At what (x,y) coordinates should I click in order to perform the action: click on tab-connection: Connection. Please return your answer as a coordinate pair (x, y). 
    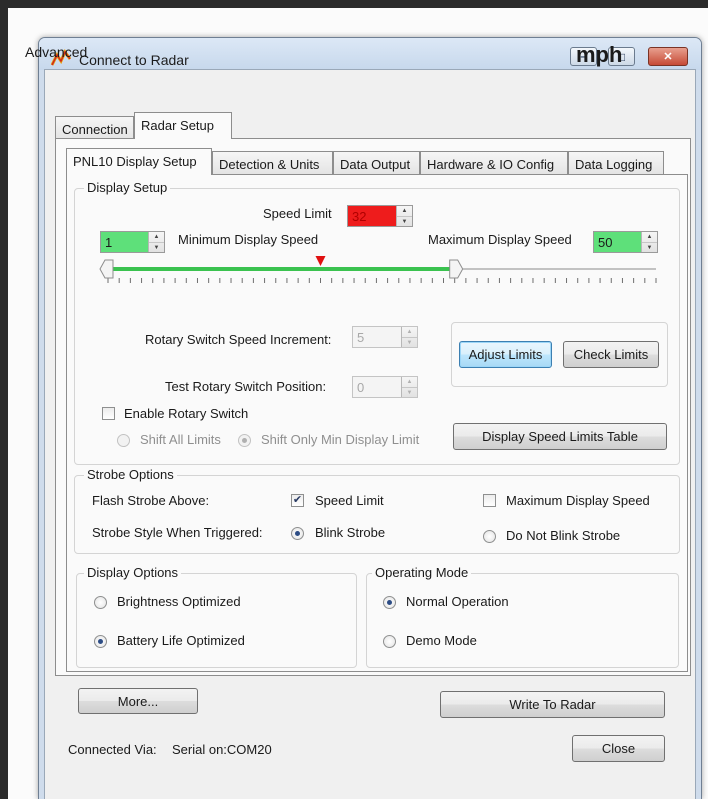
    Looking at the image, I should click on (94, 128).